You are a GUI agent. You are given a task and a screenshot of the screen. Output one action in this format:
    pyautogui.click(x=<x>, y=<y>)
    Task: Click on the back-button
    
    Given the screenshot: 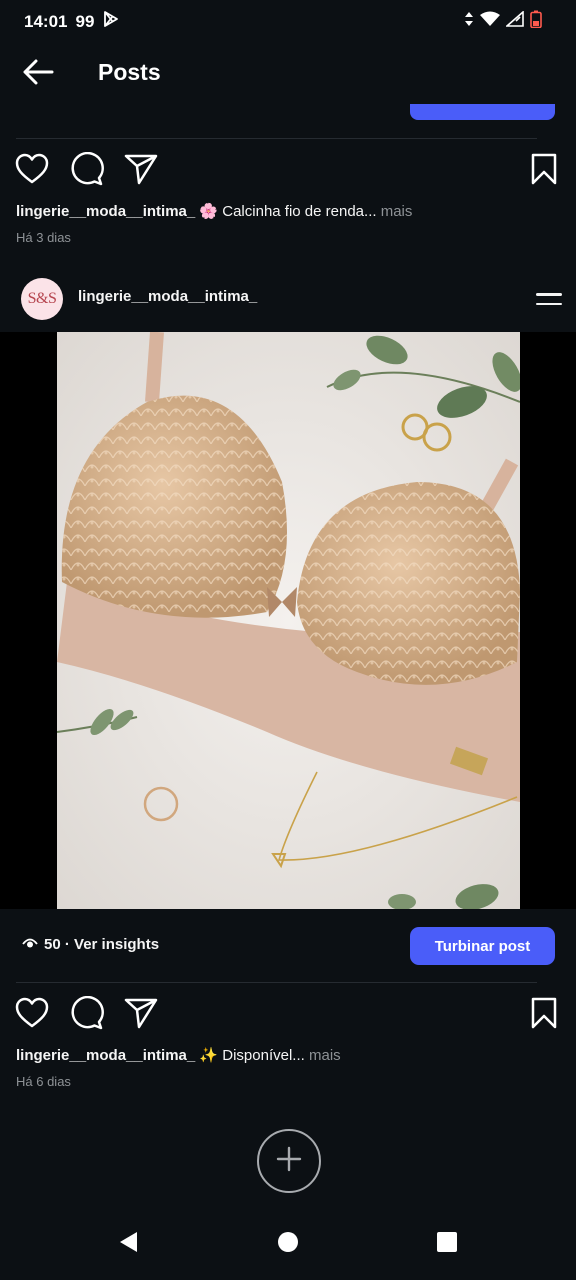 What is the action you would take?
    pyautogui.click(x=38, y=74)
    